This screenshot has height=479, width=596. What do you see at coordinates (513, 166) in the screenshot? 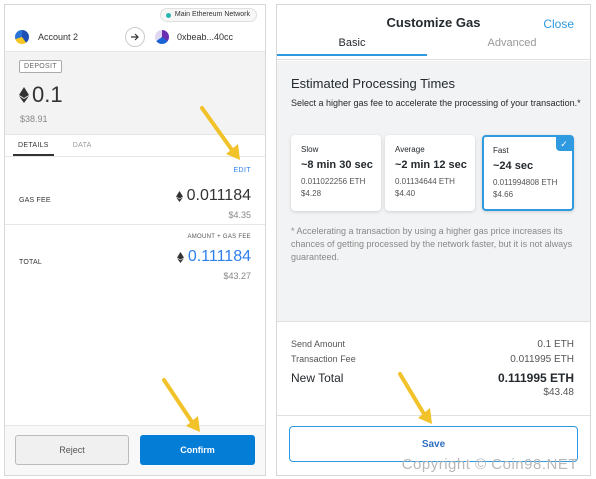
I see `gas-option-time: ~24 sec` at bounding box center [513, 166].